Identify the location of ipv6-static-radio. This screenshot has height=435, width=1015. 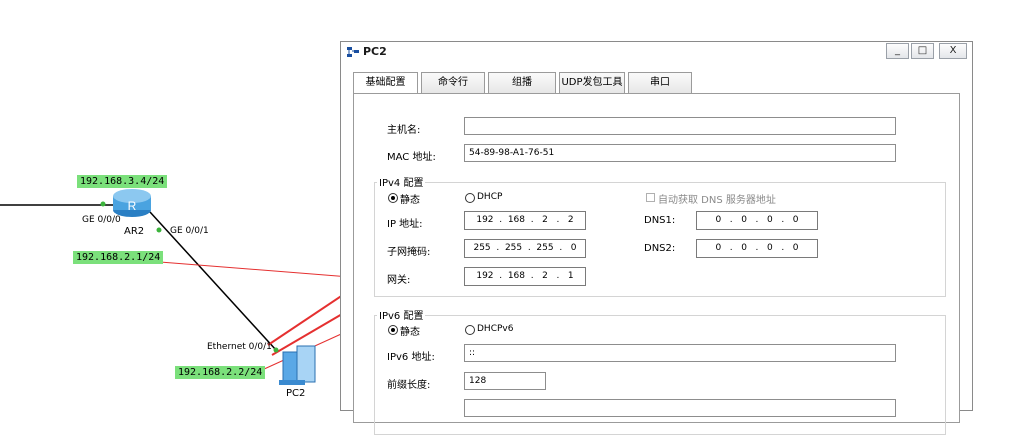
(393, 330).